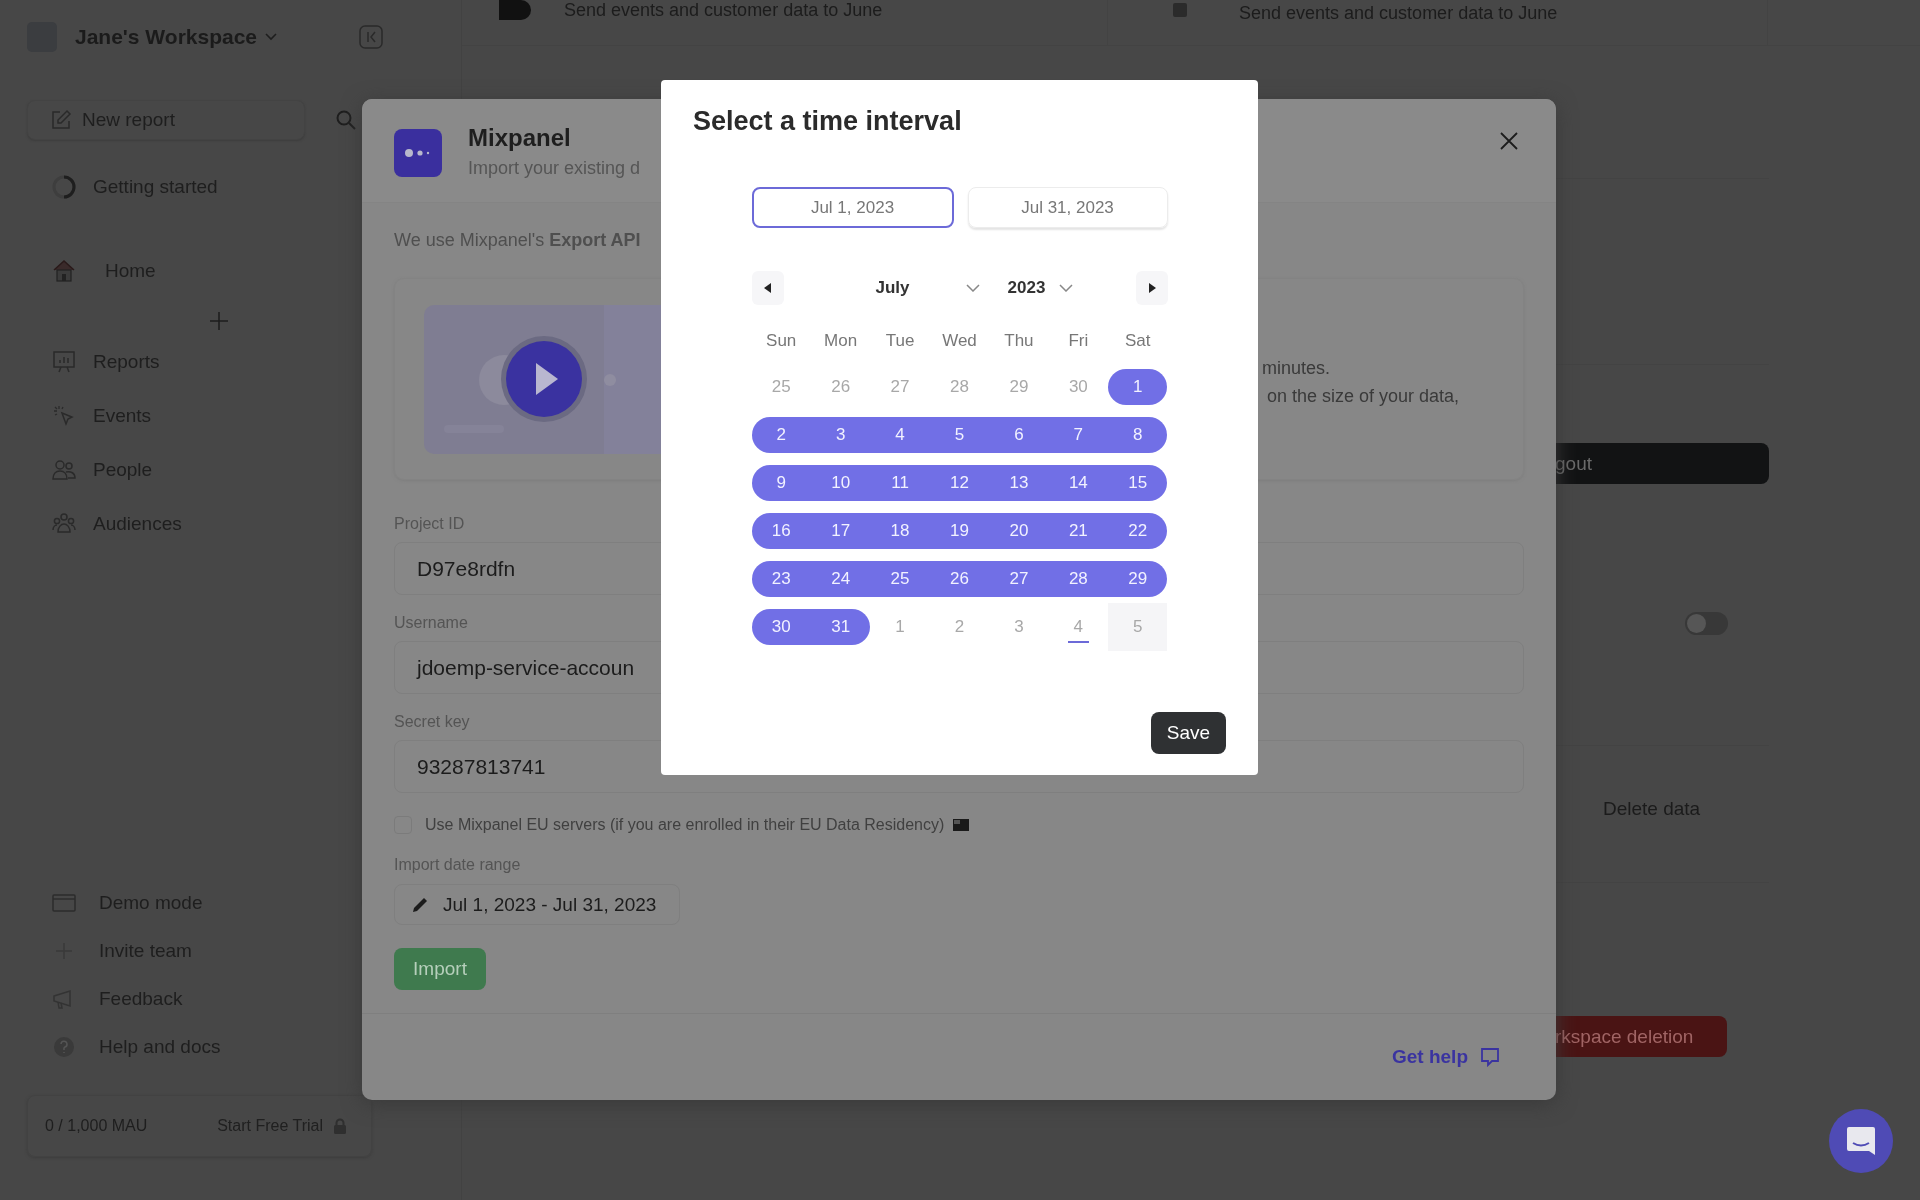 This screenshot has height=1200, width=1920. Describe the element at coordinates (959, 341) in the screenshot. I see `weekday-label: Wed` at that location.